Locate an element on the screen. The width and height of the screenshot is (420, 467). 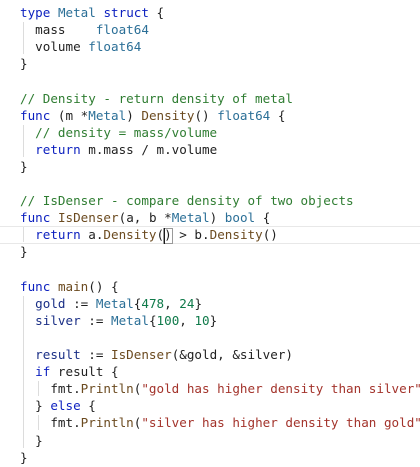
code-token: () { is located at coordinates (103, 286).